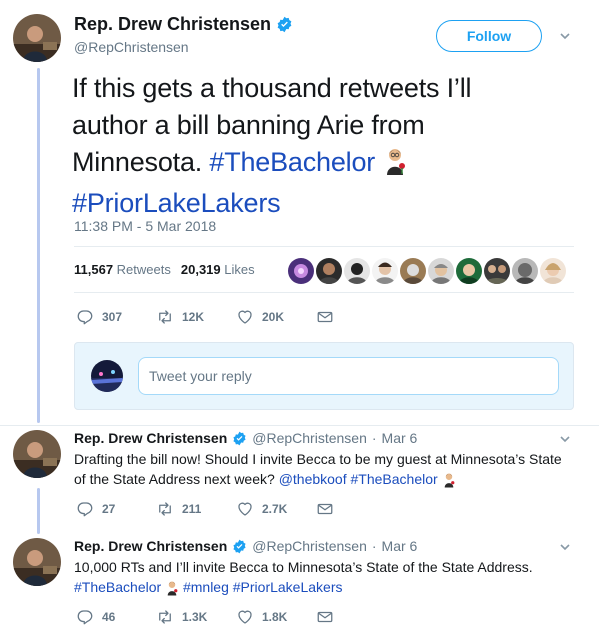 The height and width of the screenshot is (632, 599). I want to click on retweet-button: 211, so click(196, 509).